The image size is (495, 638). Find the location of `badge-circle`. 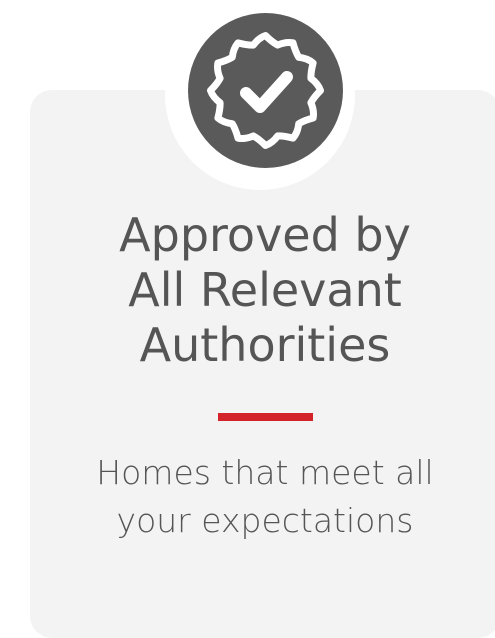

badge-circle is located at coordinates (265, 90).